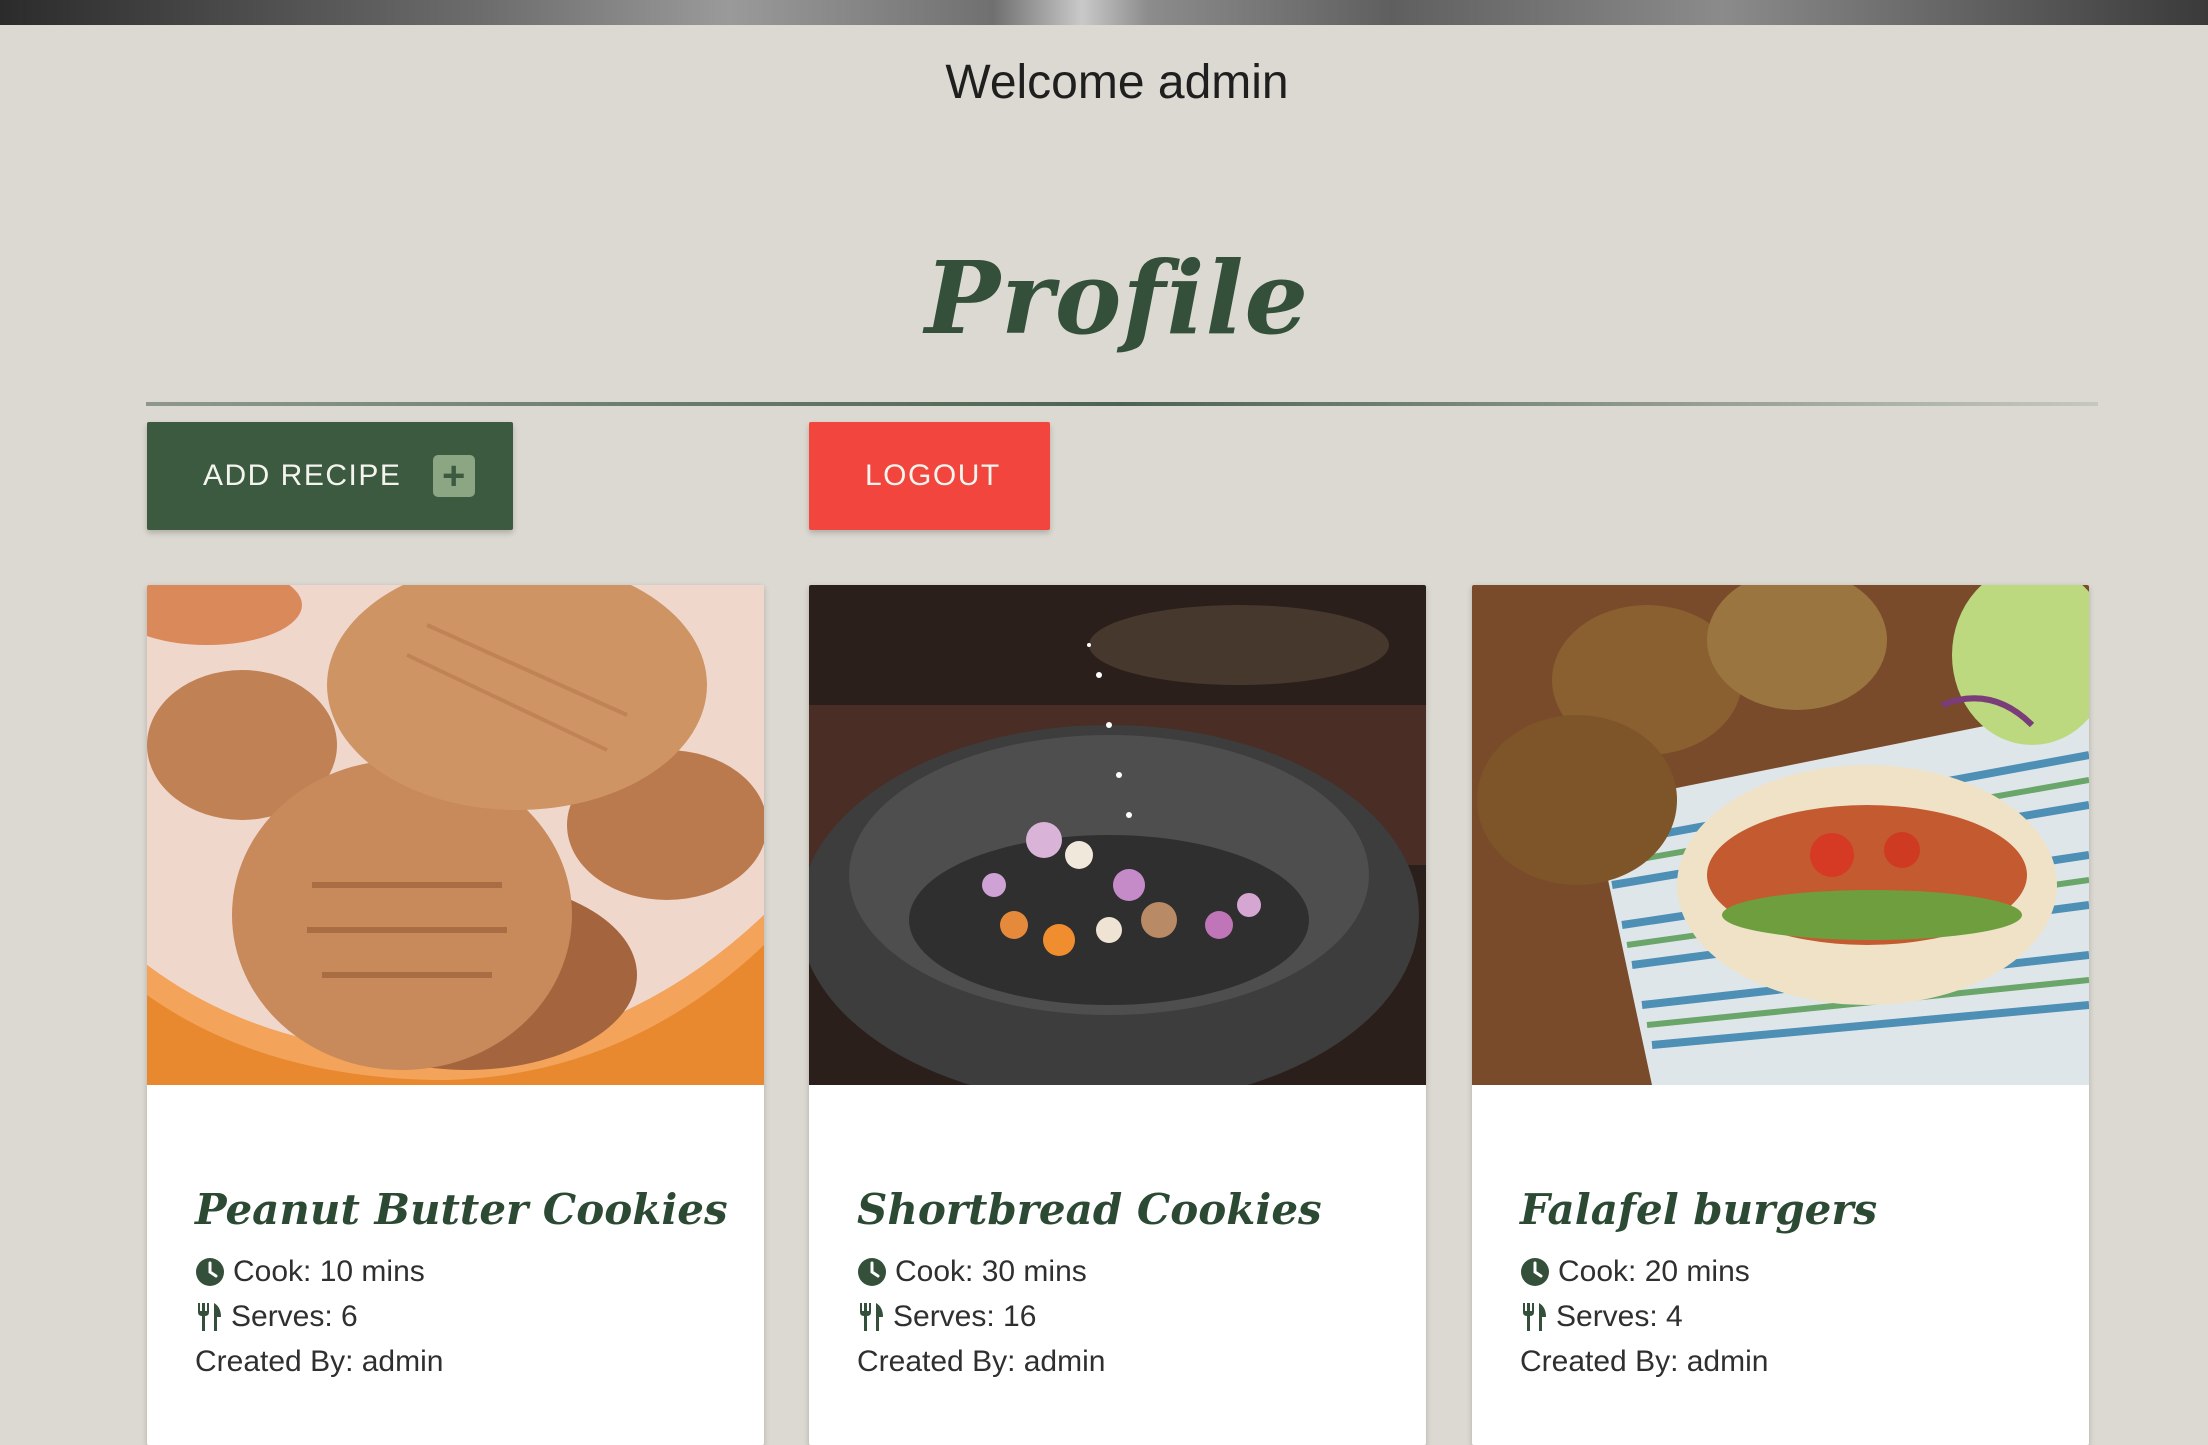 The image size is (2208, 1445). I want to click on cook-time-text: Cook: 30 mins, so click(991, 1272).